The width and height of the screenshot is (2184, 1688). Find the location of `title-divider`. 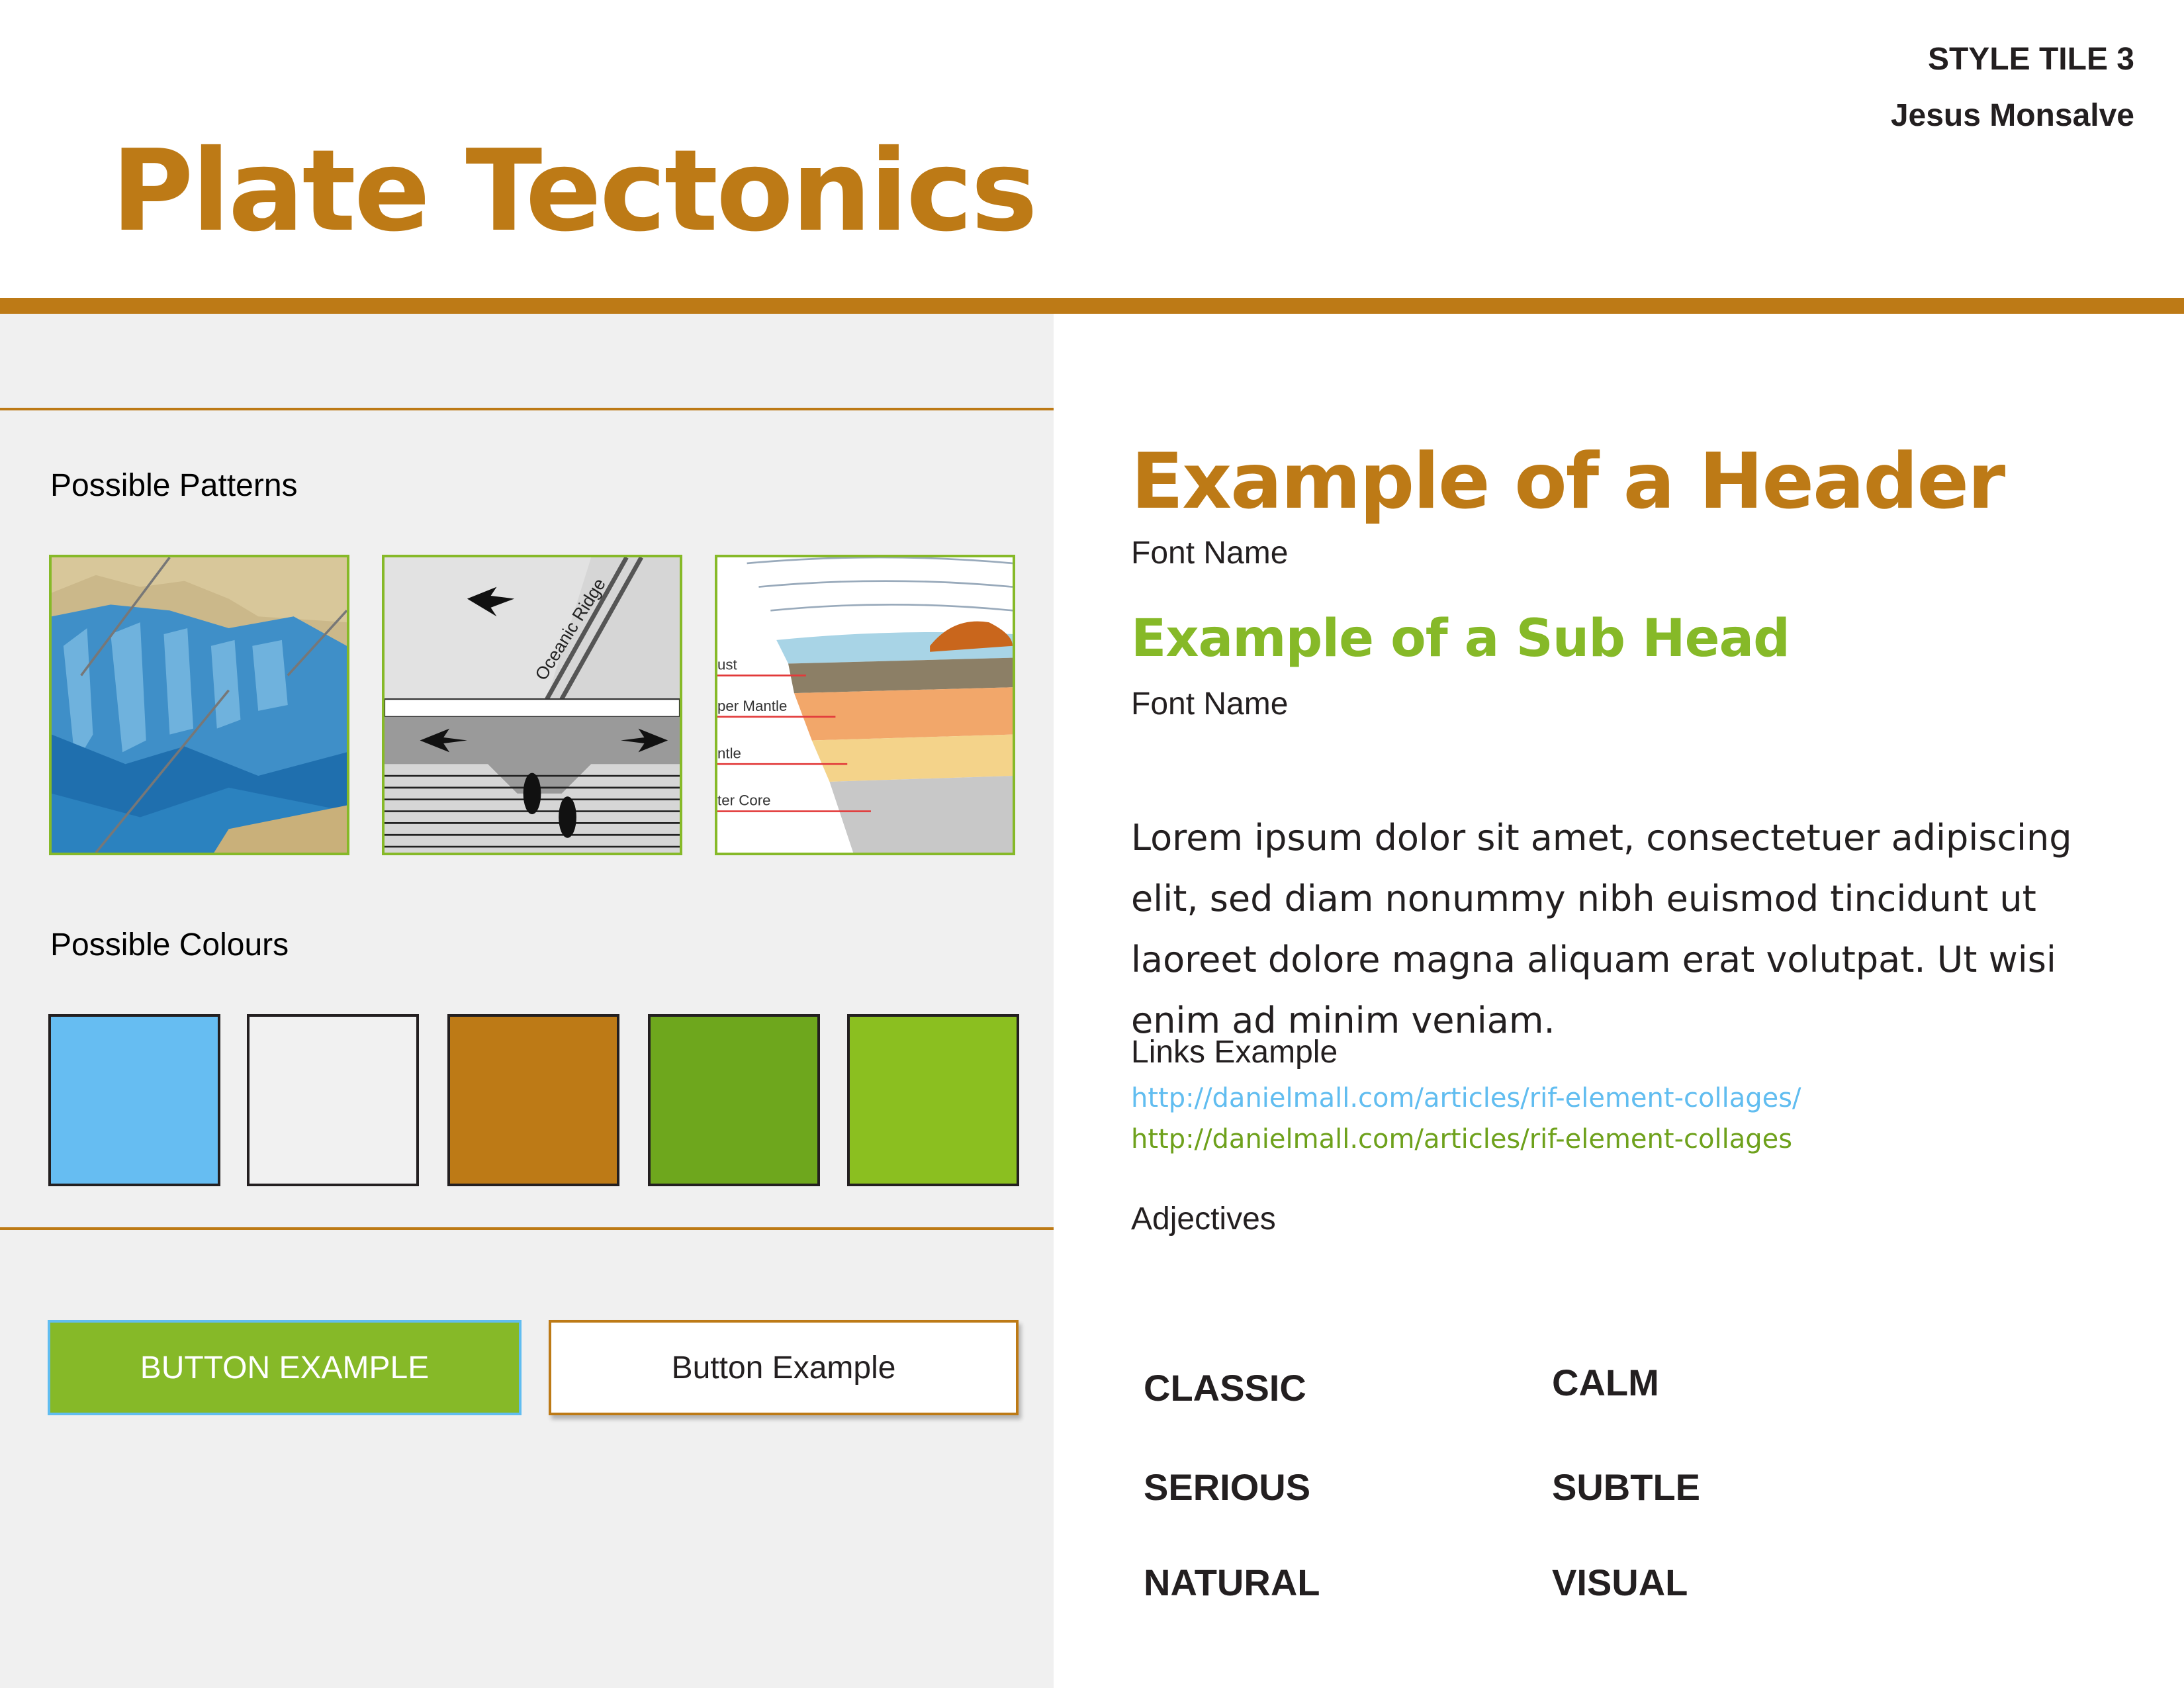

title-divider is located at coordinates (1092, 306).